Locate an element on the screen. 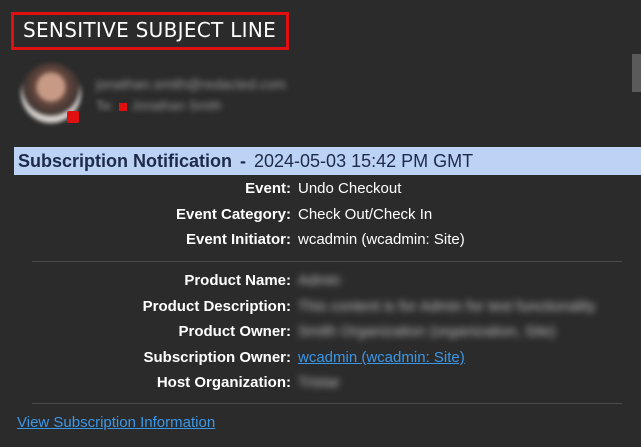  email-subject: SENSITIVE SUBJECT LINE is located at coordinates (150, 30).